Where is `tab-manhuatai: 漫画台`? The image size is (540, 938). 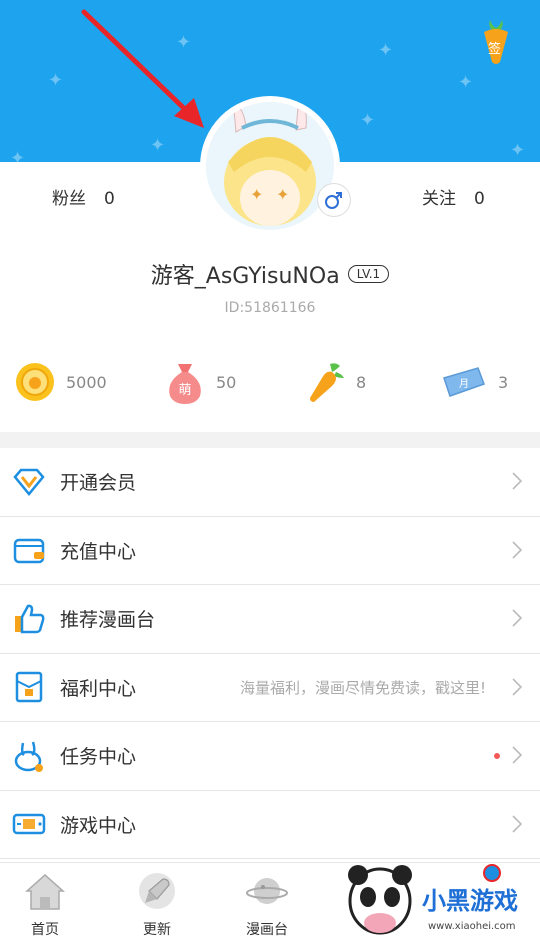
tab-manhuatai: 漫画台 is located at coordinates (267, 900).